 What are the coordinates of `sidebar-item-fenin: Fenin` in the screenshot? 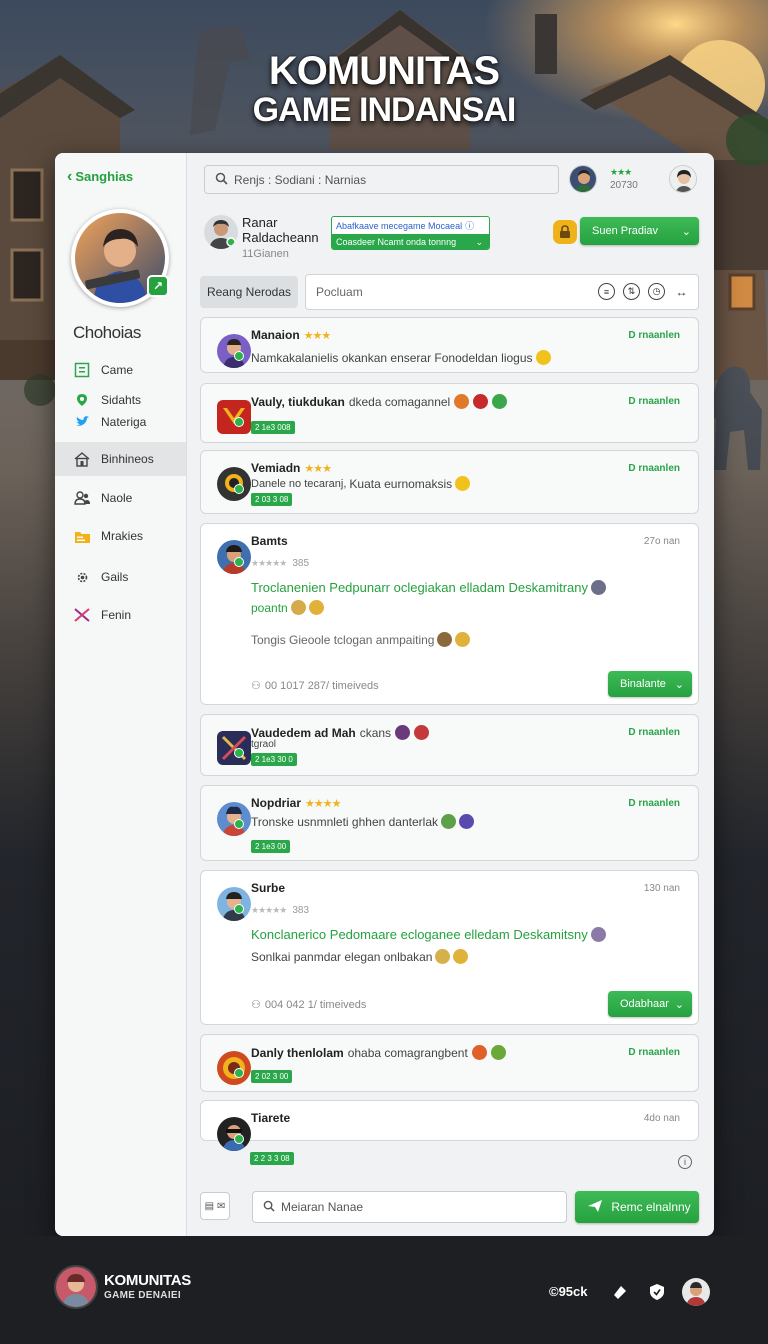 It's located at (120, 615).